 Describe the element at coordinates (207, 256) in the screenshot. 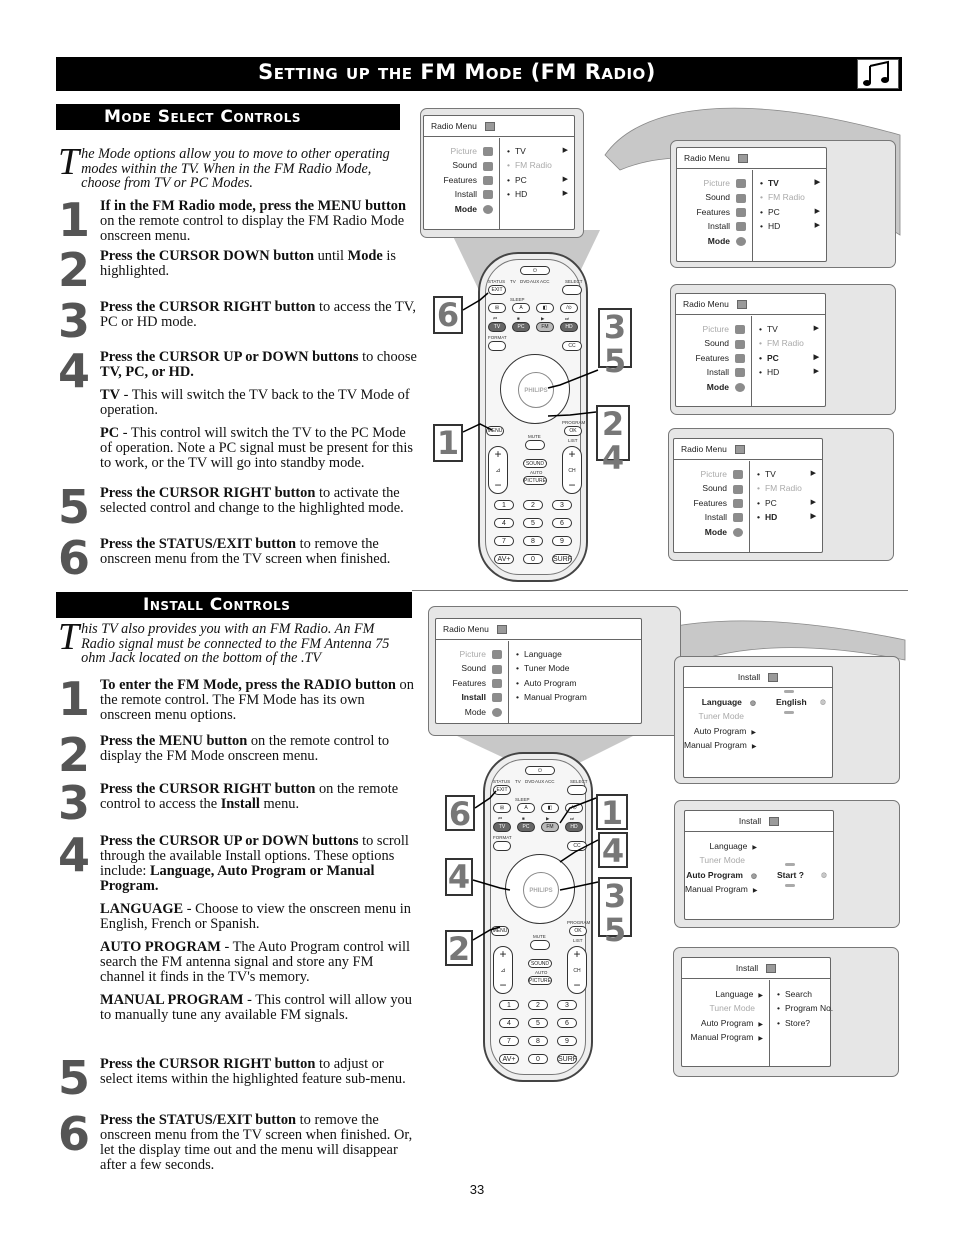

I see `step-instruction: Press the CURSOR DOWN button` at that location.